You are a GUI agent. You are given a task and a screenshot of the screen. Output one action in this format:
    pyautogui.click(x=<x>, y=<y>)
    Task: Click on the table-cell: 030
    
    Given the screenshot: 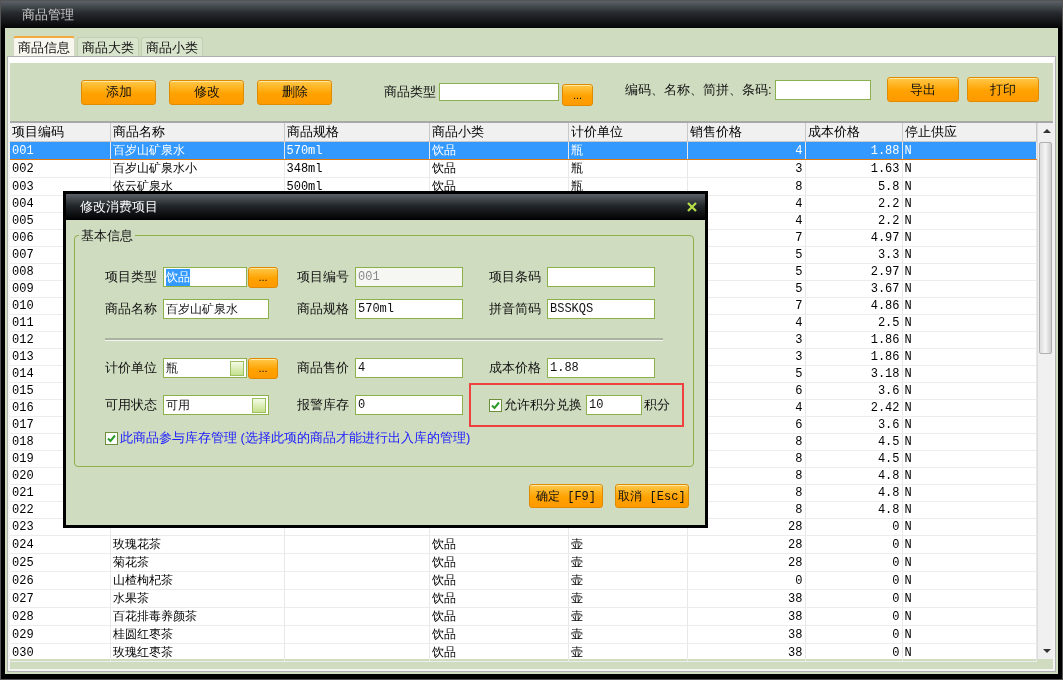 What is the action you would take?
    pyautogui.click(x=23, y=652)
    